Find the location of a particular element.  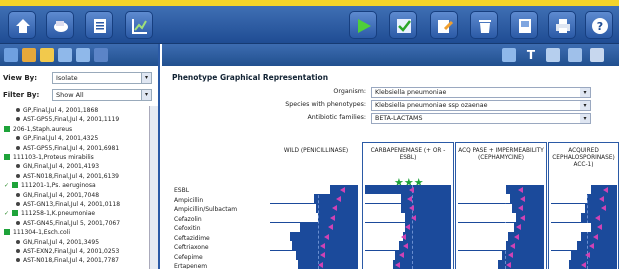

tree-detail-item: GN,Final,Jul 4, 2001,7048 is located at coordinates (57, 195).